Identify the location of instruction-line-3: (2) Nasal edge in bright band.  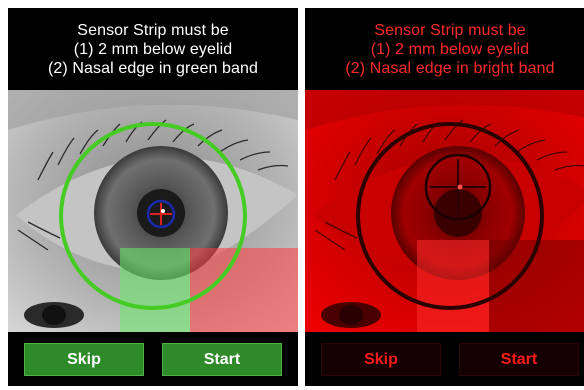
(450, 68).